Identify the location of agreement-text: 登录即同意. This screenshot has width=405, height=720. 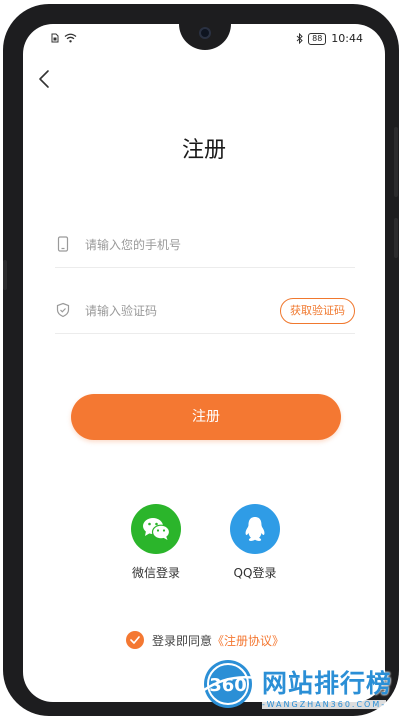
(182, 640).